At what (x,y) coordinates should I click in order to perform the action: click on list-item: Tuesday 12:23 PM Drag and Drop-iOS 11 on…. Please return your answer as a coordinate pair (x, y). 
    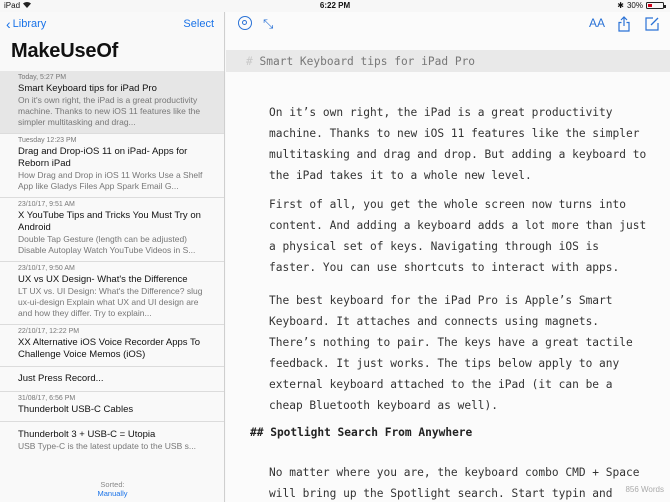
    Looking at the image, I should click on (112, 165).